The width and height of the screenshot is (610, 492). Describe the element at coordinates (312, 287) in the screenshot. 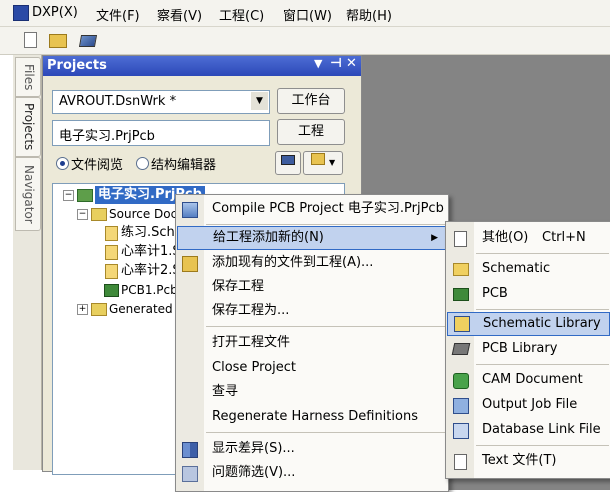

I see `menu-item-save-project: 保存工程` at that location.